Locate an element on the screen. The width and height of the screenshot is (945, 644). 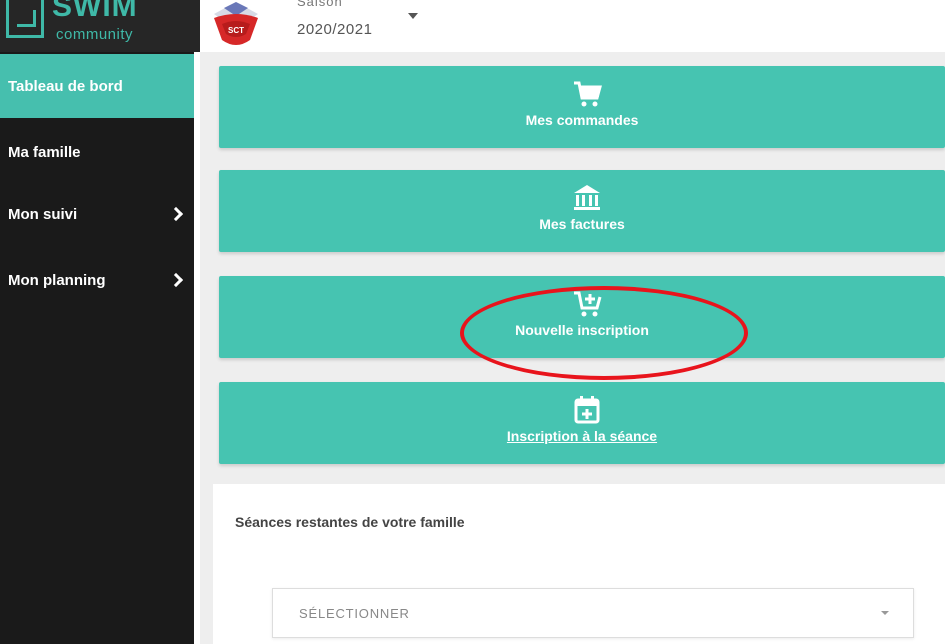
tile-label: Mes commandes is located at coordinates (582, 120).